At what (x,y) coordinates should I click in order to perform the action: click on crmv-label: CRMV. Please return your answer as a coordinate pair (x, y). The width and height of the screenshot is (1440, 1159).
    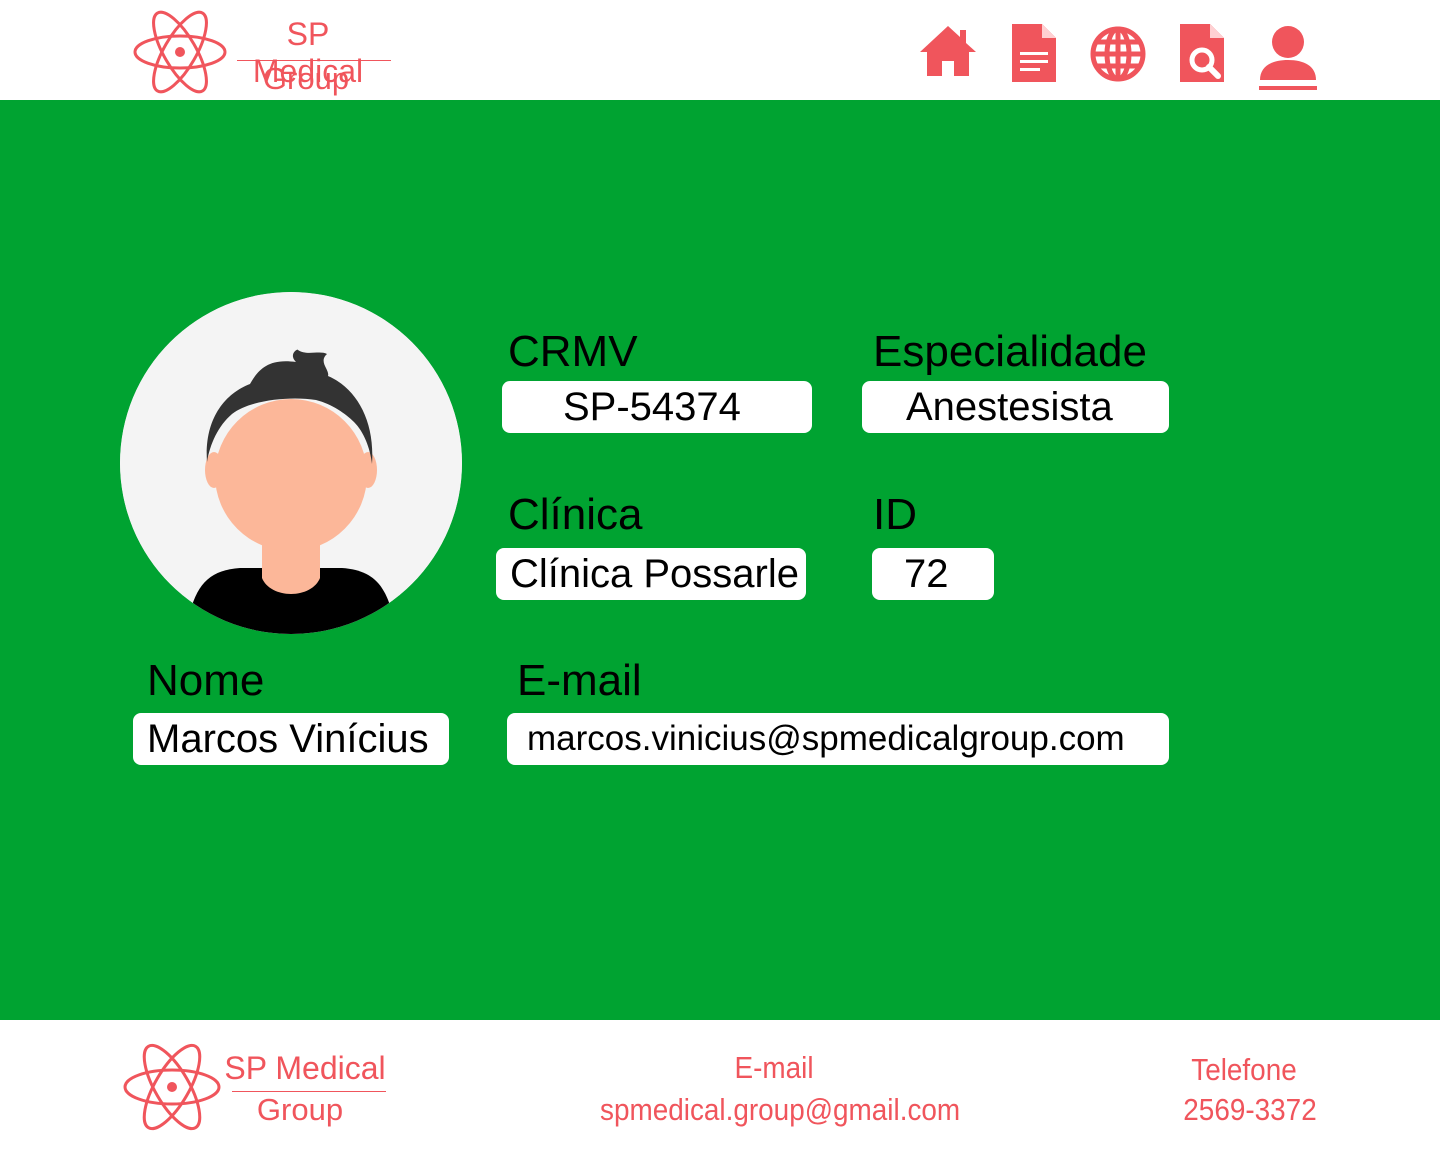
    Looking at the image, I should click on (573, 351).